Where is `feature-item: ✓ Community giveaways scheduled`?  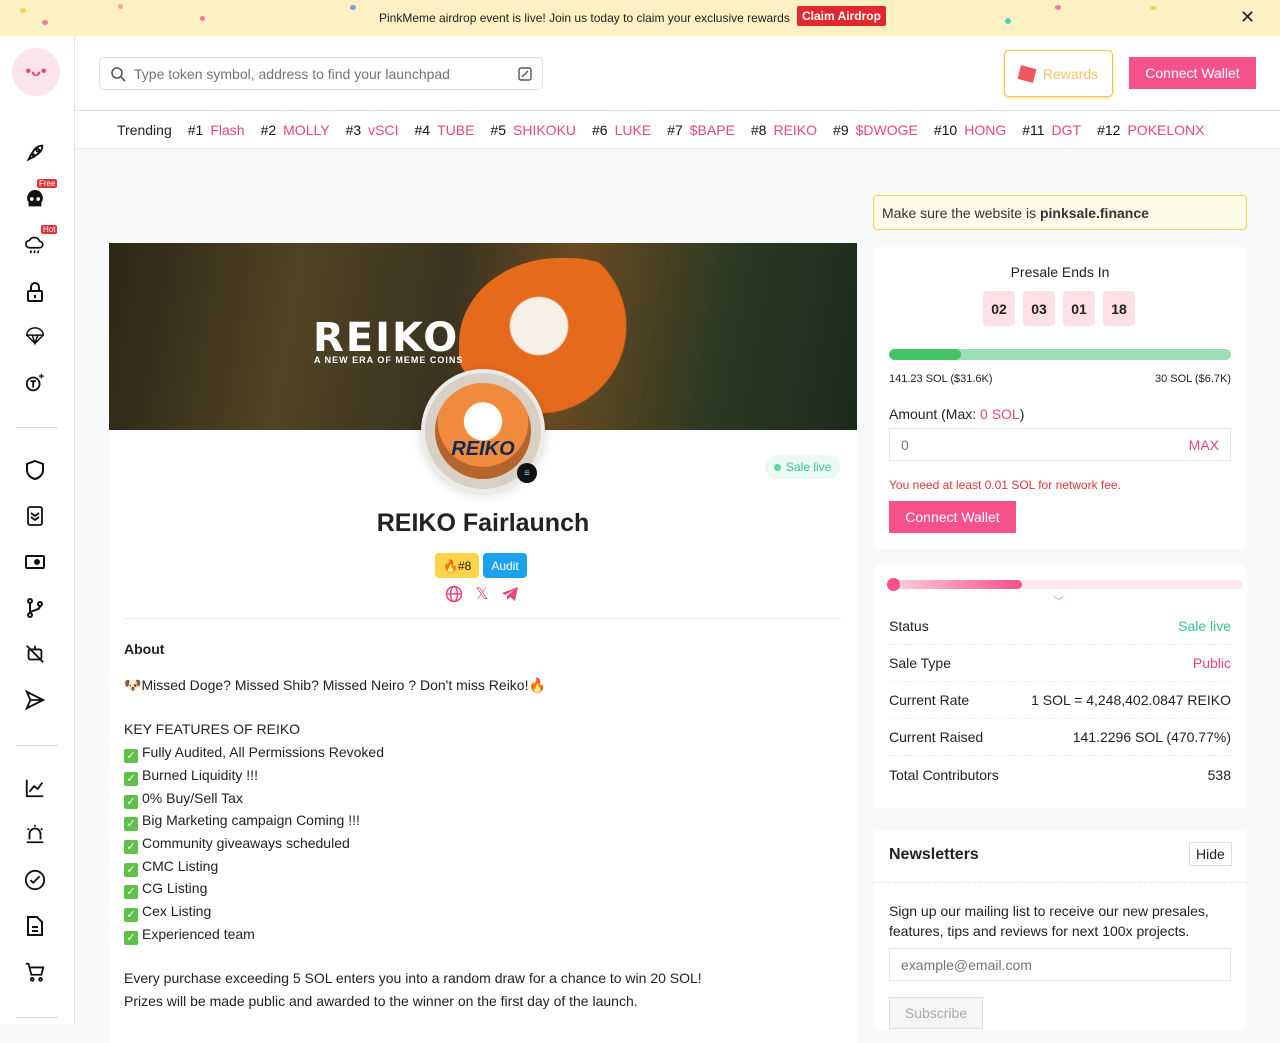
feature-item: ✓ Community giveaways scheduled is located at coordinates (474, 843).